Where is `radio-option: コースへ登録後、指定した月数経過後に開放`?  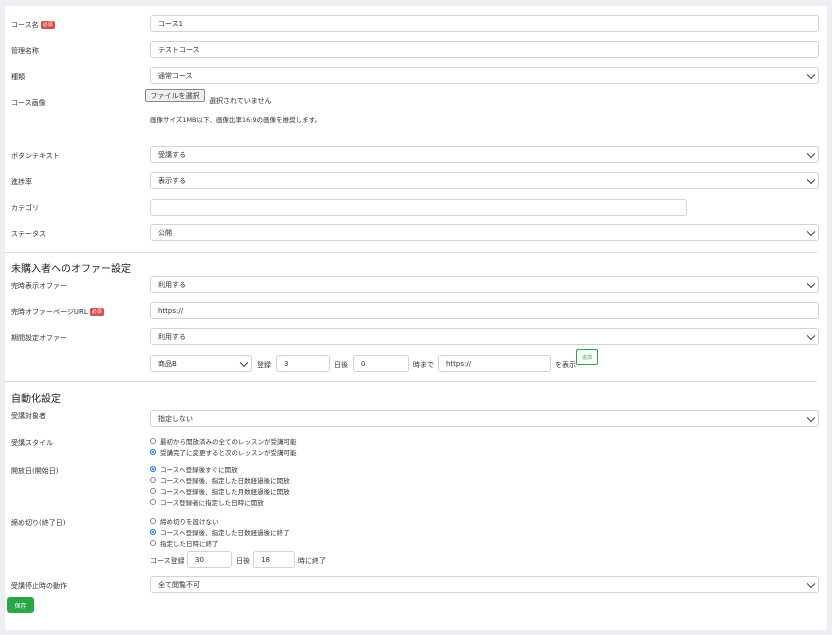
radio-option: コースへ登録後、指定した月数経過後に開放 is located at coordinates (220, 491).